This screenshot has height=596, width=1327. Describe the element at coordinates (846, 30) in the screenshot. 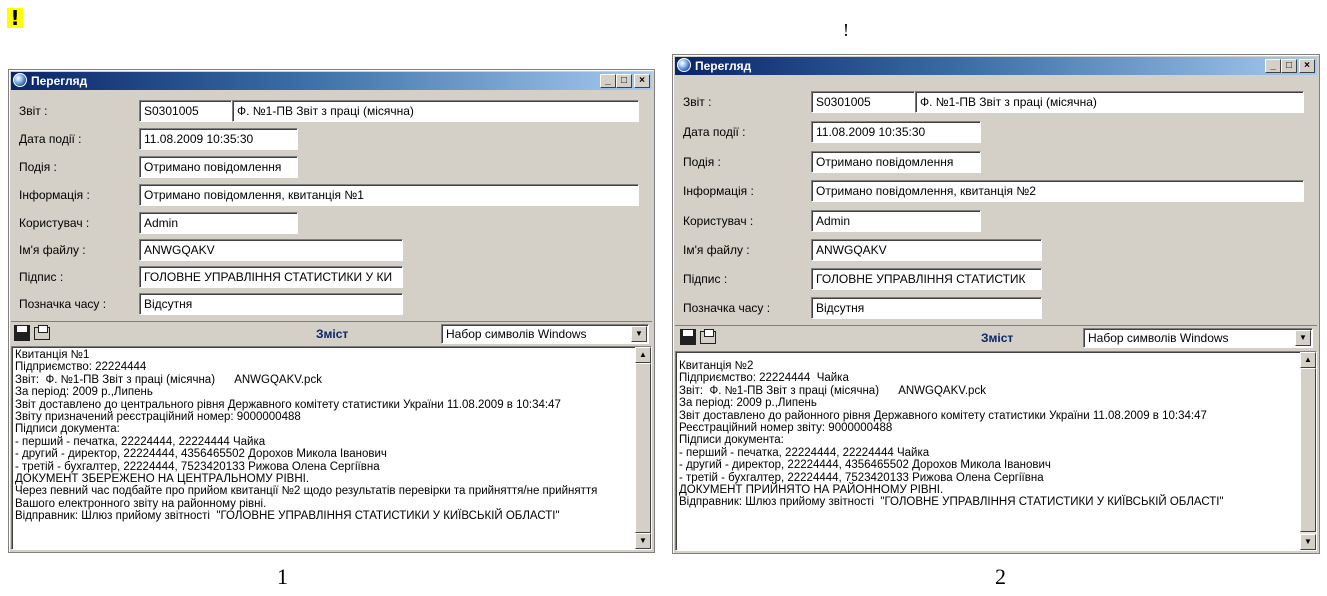

I see `exclamation-mark: !` at that location.